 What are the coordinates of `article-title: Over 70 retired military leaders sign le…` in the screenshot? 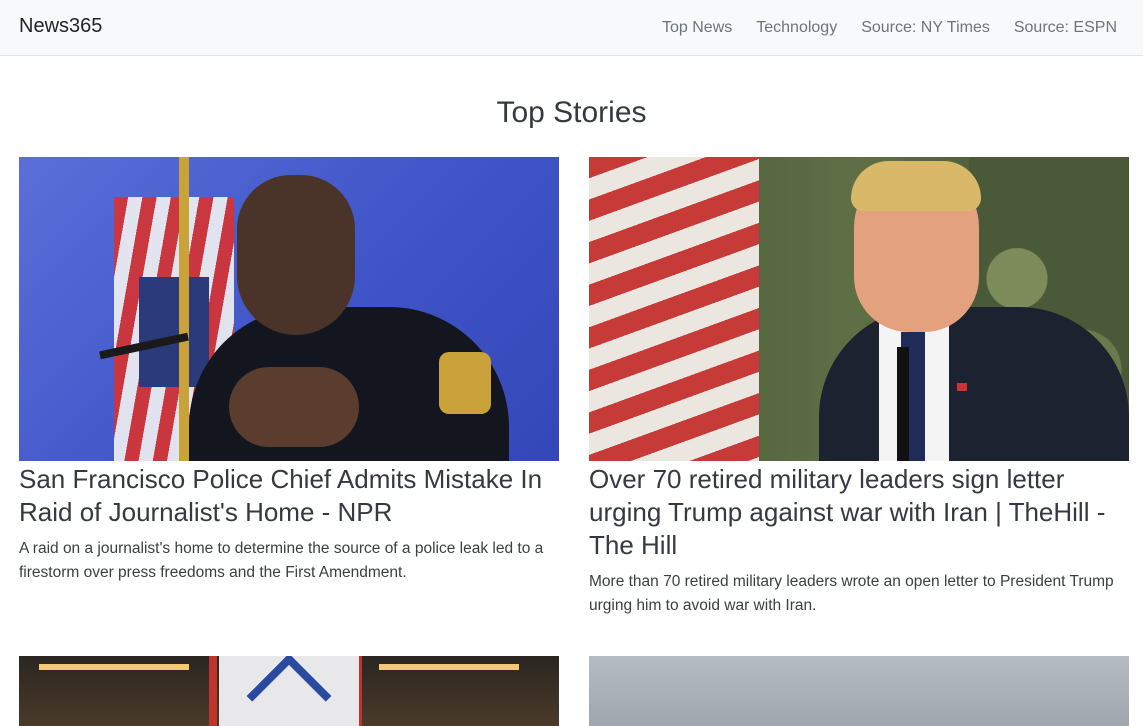 It's located at (859, 512).